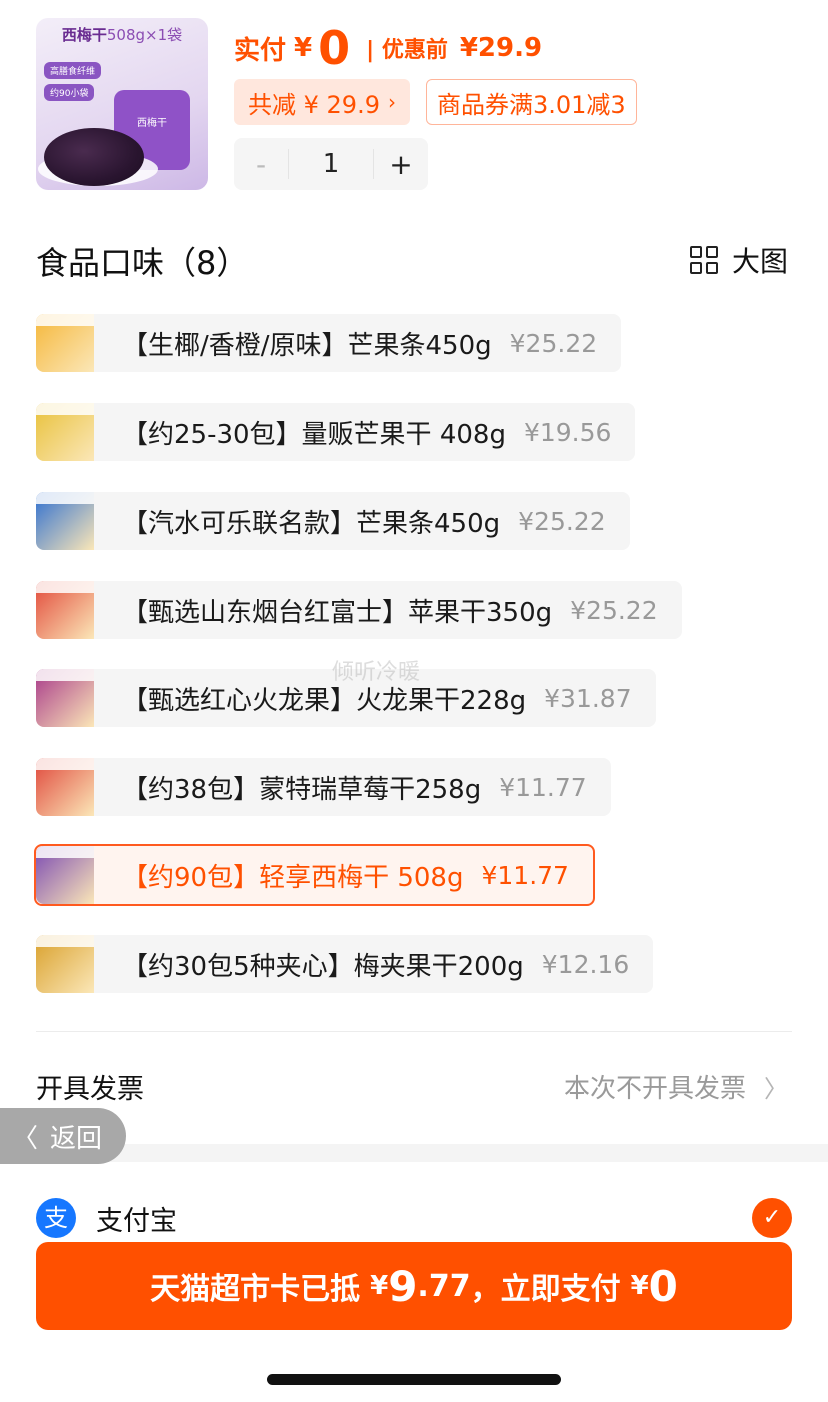 This screenshot has width=828, height=1402. I want to click on pay-now-button: 天猫超市卡已抵 ¥ 9 .77 ，立即支付 ¥ 0, so click(414, 1286).